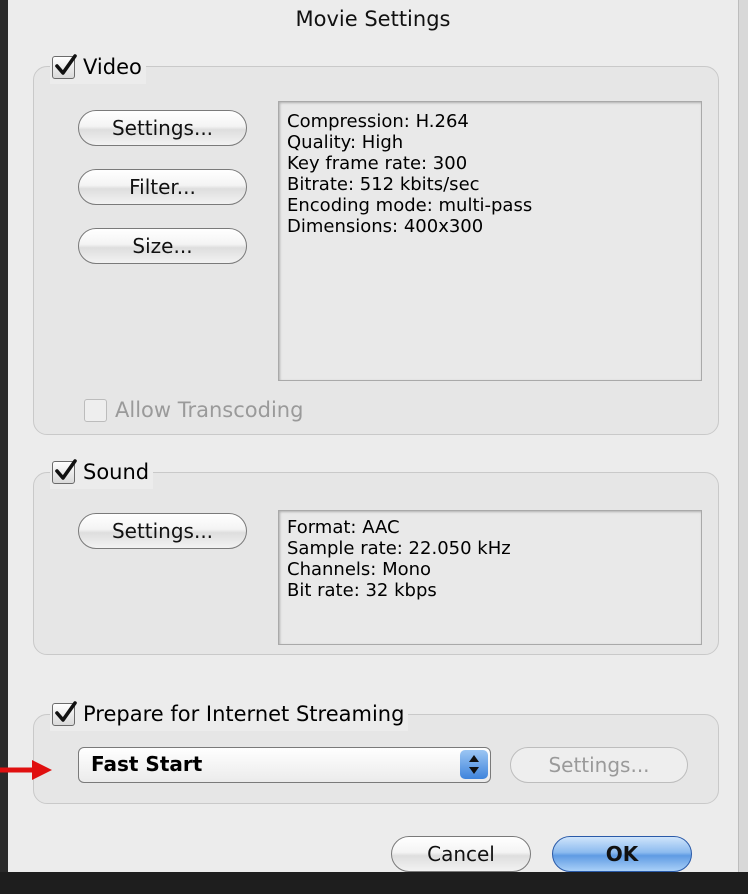  What do you see at coordinates (461, 854) in the screenshot?
I see `cancel-button: Cancel` at bounding box center [461, 854].